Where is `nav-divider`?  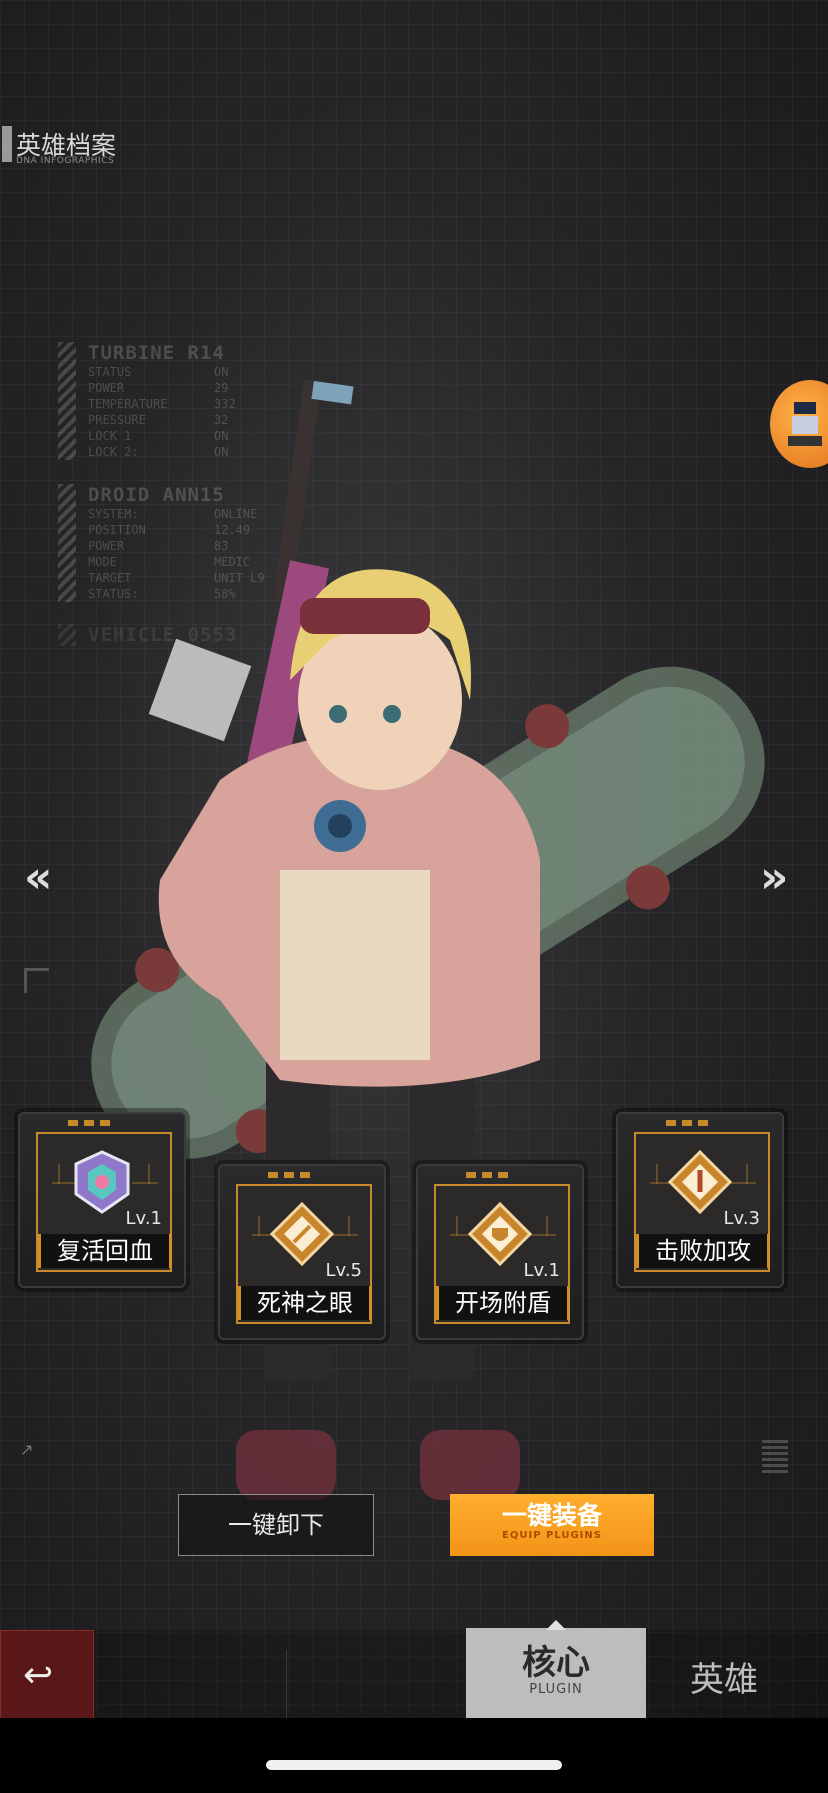 nav-divider is located at coordinates (286, 1684).